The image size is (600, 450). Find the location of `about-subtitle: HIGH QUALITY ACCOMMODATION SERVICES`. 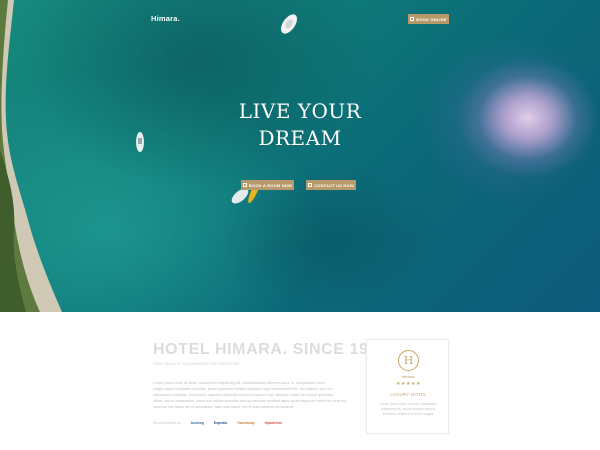

about-subtitle: HIGH QUALITY ACCOMMODATION SERVICES is located at coordinates (196, 364).